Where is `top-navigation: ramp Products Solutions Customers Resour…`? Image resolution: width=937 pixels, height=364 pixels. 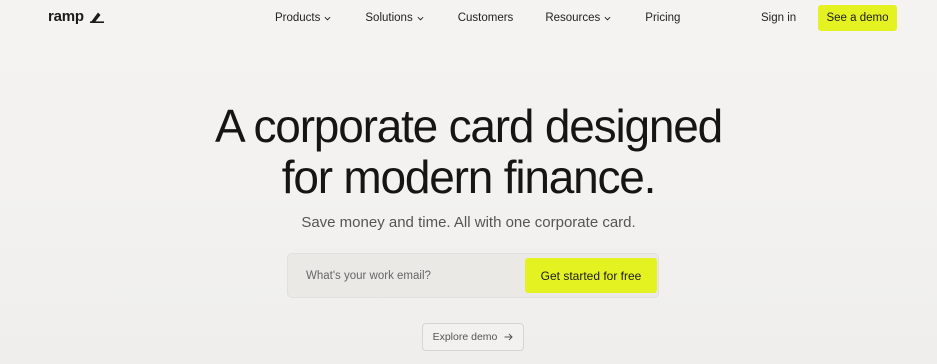
top-navigation: ramp Products Solutions Customers Resour… is located at coordinates (468, 18).